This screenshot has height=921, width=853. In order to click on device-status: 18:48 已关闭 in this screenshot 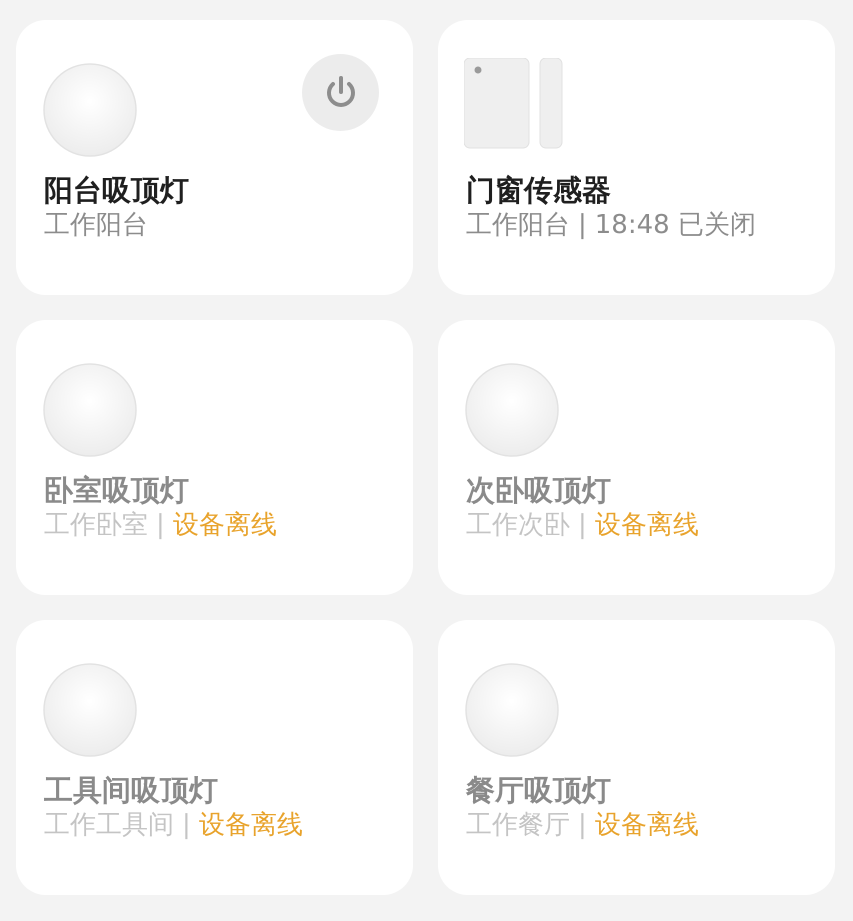, I will do `click(675, 225)`.